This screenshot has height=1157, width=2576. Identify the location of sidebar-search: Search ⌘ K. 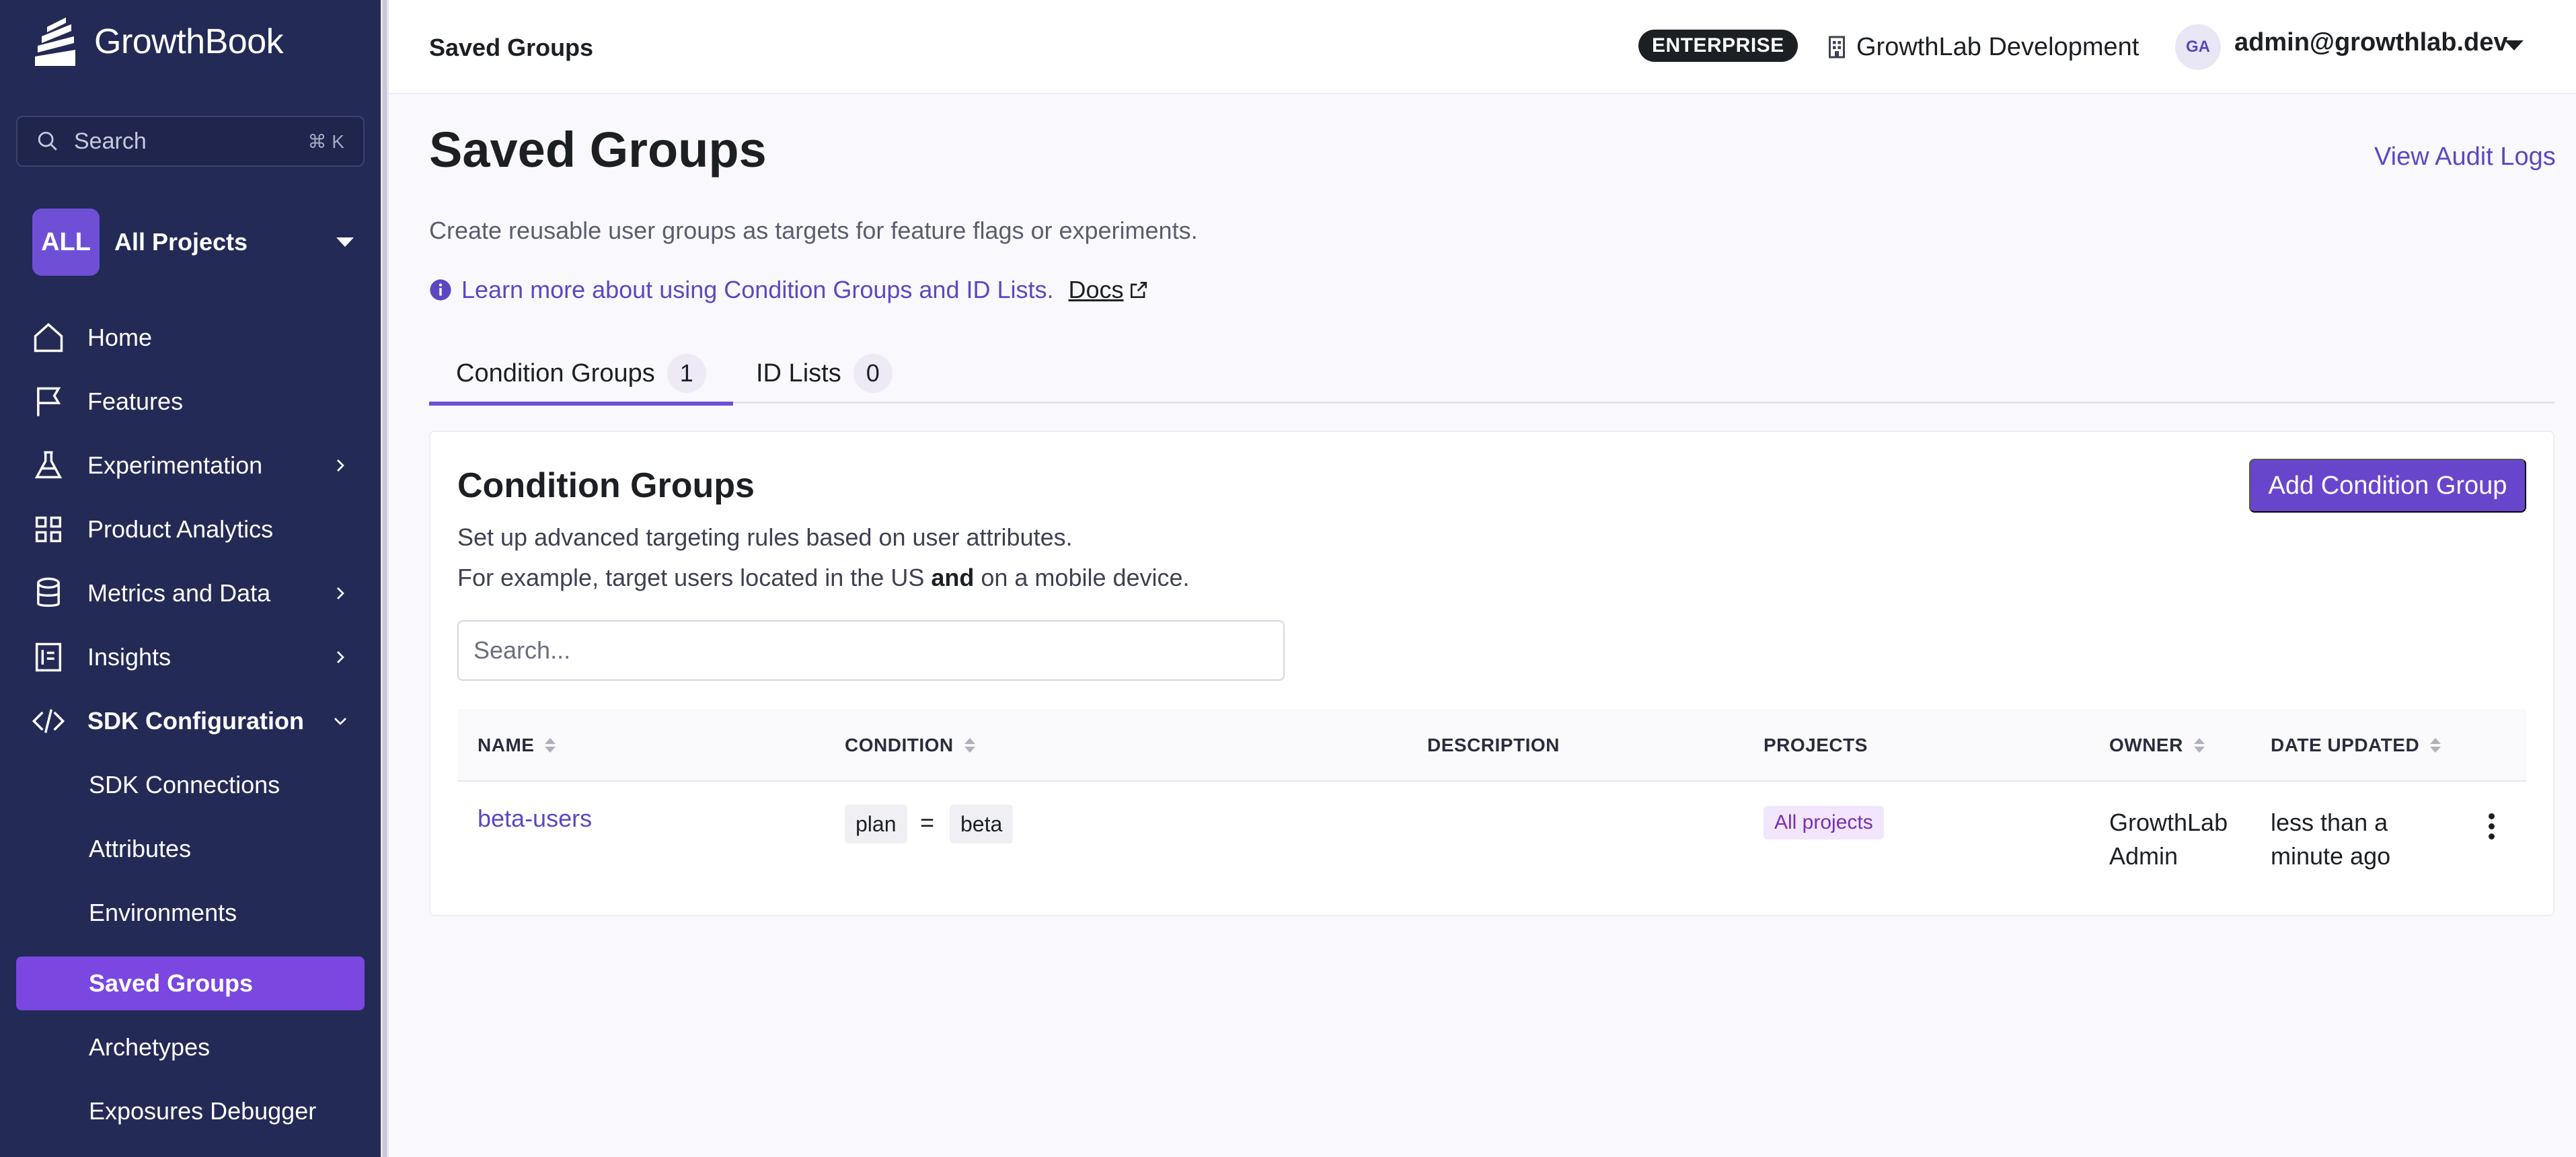
(190, 141).